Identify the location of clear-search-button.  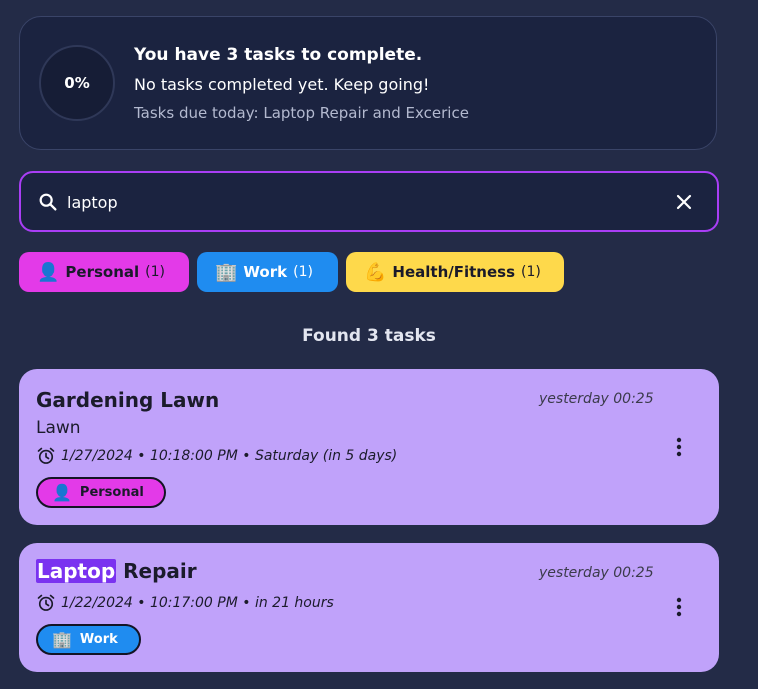
(684, 202).